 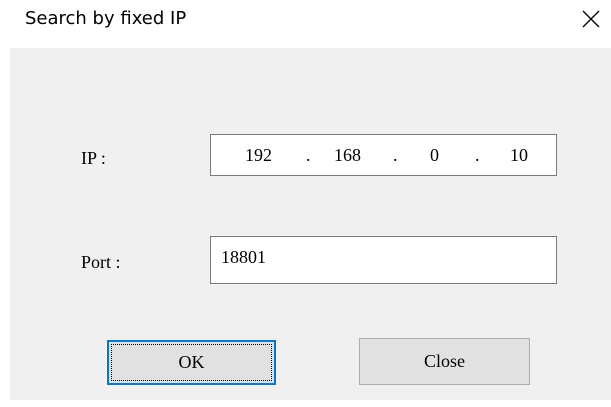 I want to click on port-input: 18801, so click(x=383, y=260).